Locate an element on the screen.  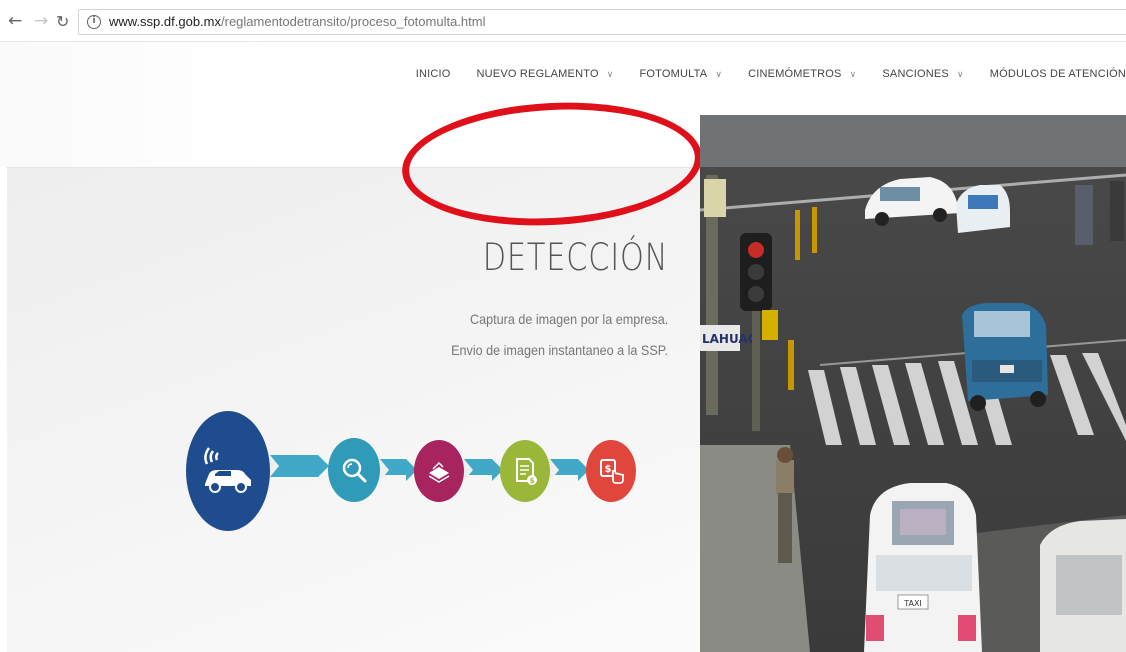
hero-description-line-2: Envio de imagen instantaneo a la SSP. is located at coordinates (559, 350).